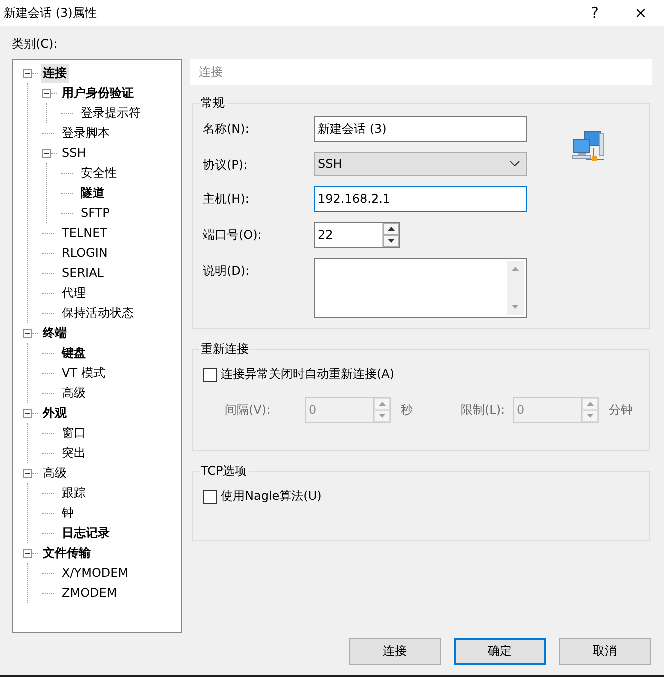 This screenshot has height=677, width=664. Describe the element at coordinates (74, 153) in the screenshot. I see `tree-item: SSH` at that location.